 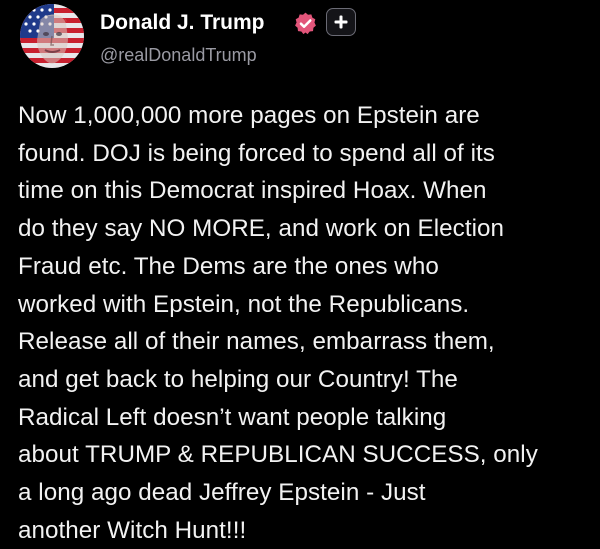 I want to click on user-handle: @realDonaldTrump, so click(x=178, y=55).